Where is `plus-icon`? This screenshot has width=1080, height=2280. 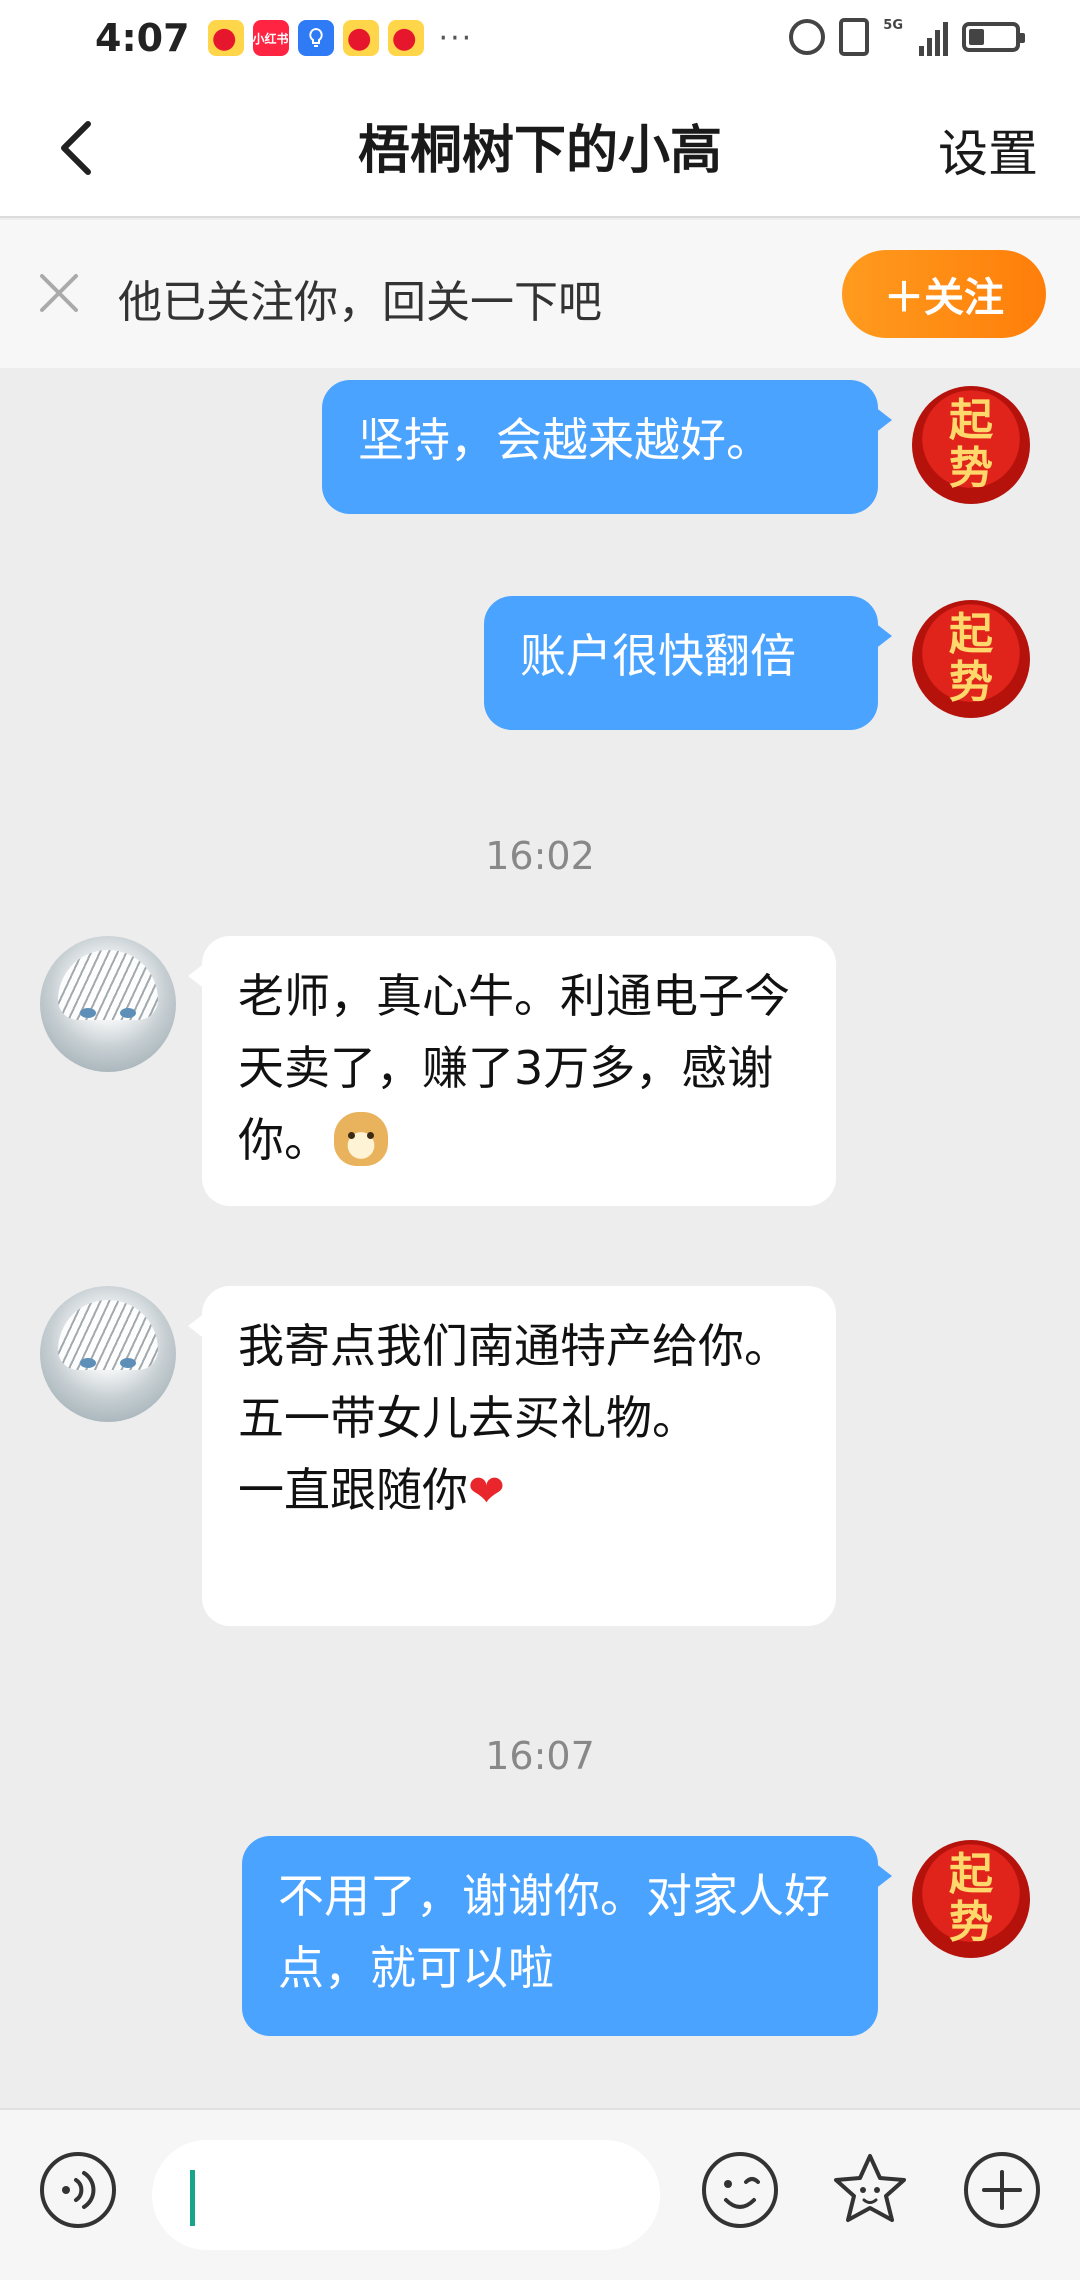 plus-icon is located at coordinates (1002, 2190).